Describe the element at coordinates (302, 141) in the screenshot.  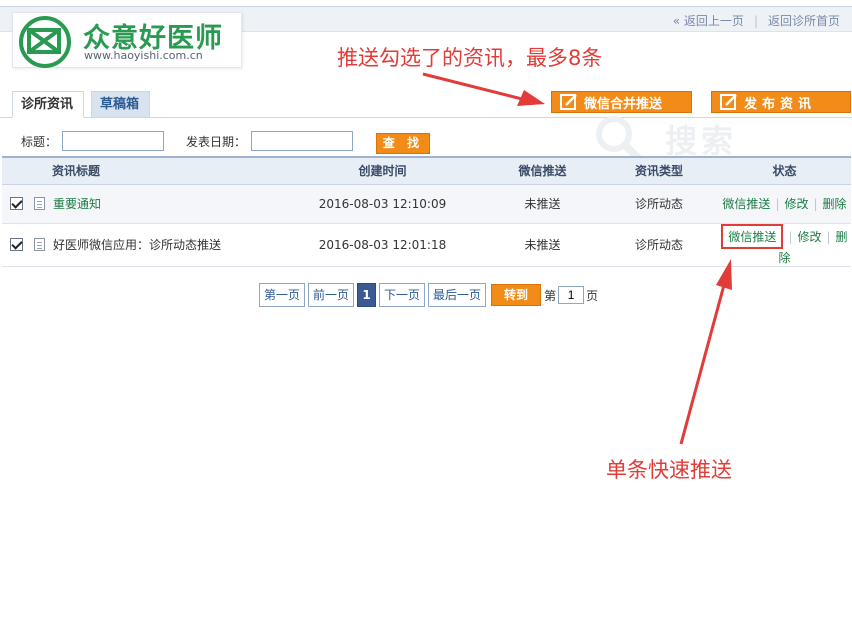
I see `date-filter-input` at that location.